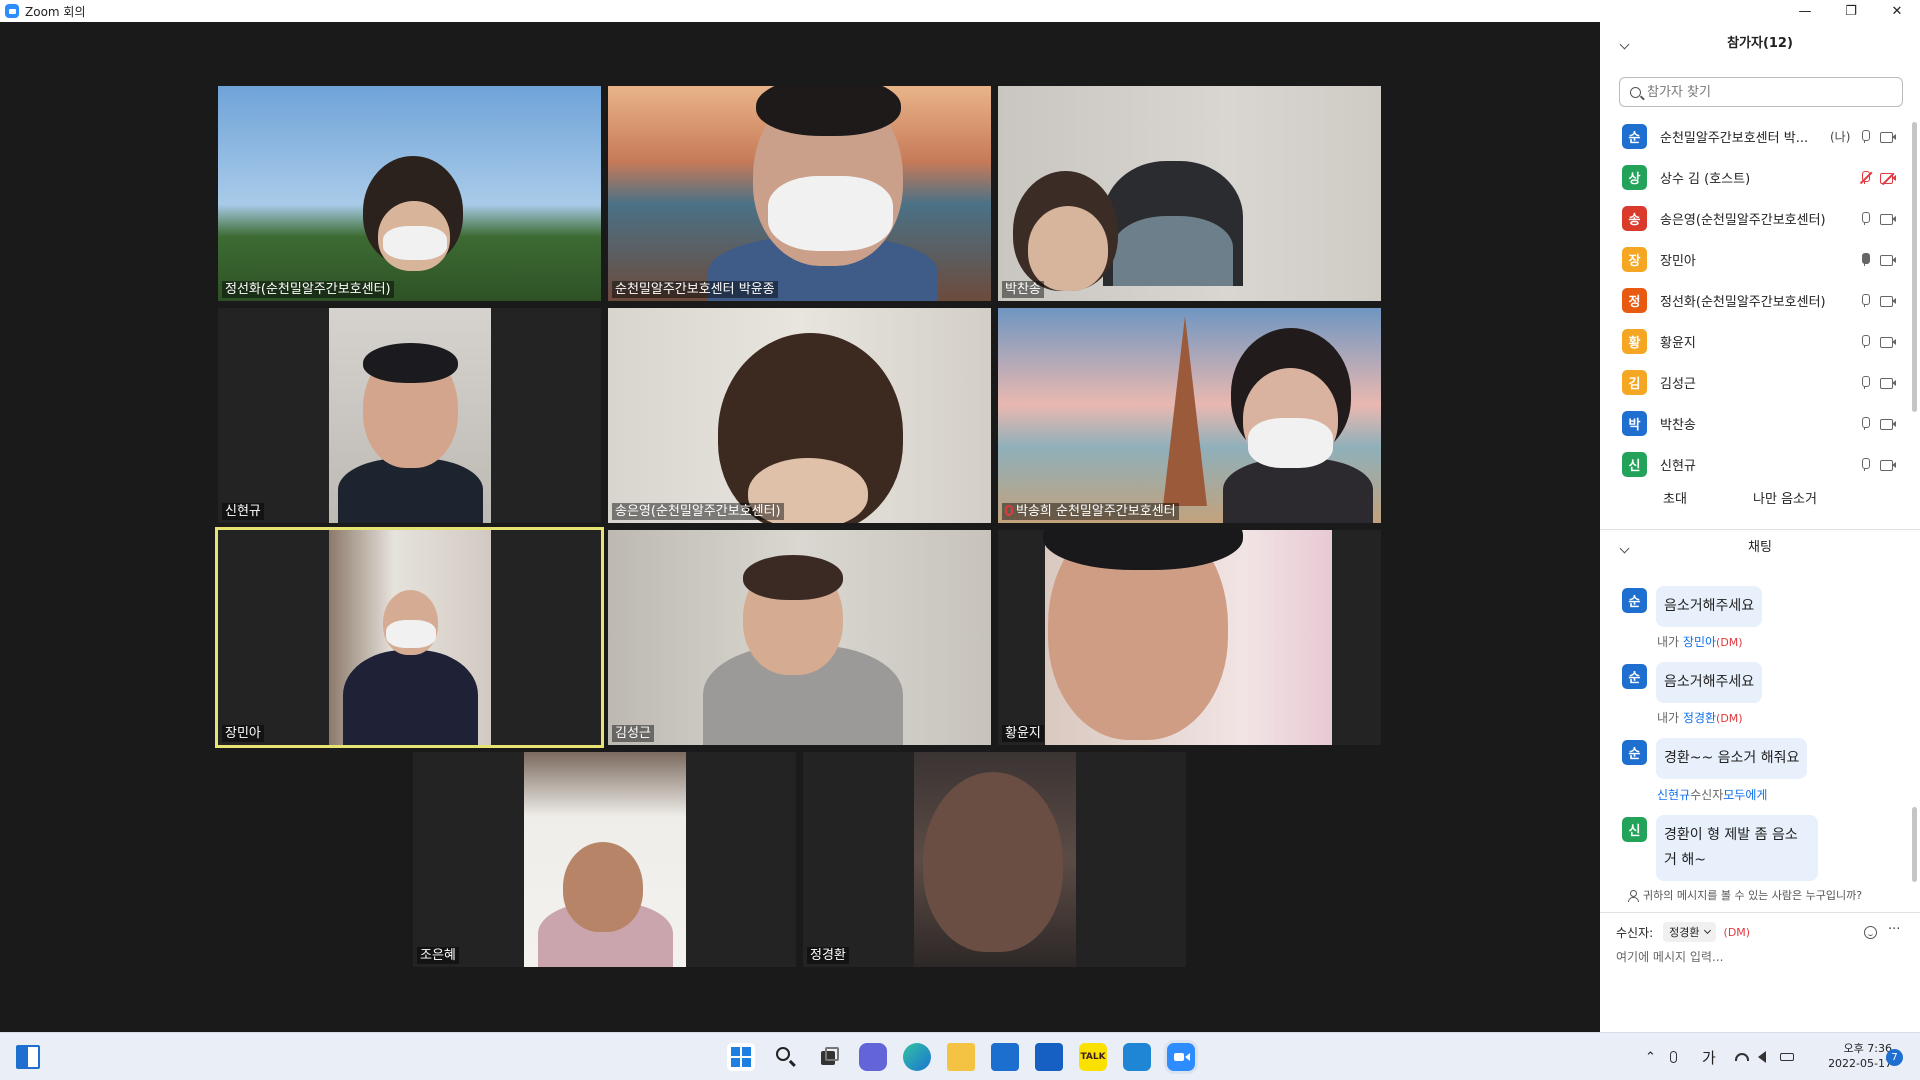 This screenshot has height=1080, width=1920. I want to click on participant-row: 김 김성근, so click(1755, 382).